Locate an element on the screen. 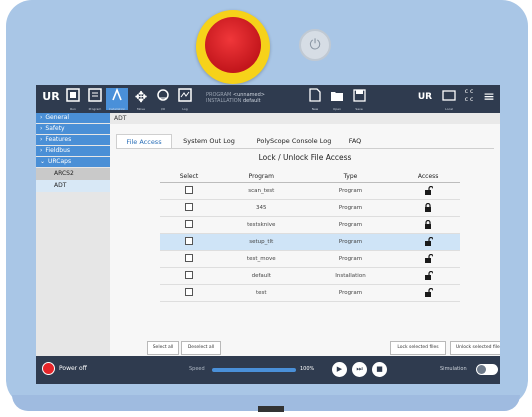 The height and width of the screenshot is (417, 532). lock-selected-files-button: Lock selected files is located at coordinates (418, 348).